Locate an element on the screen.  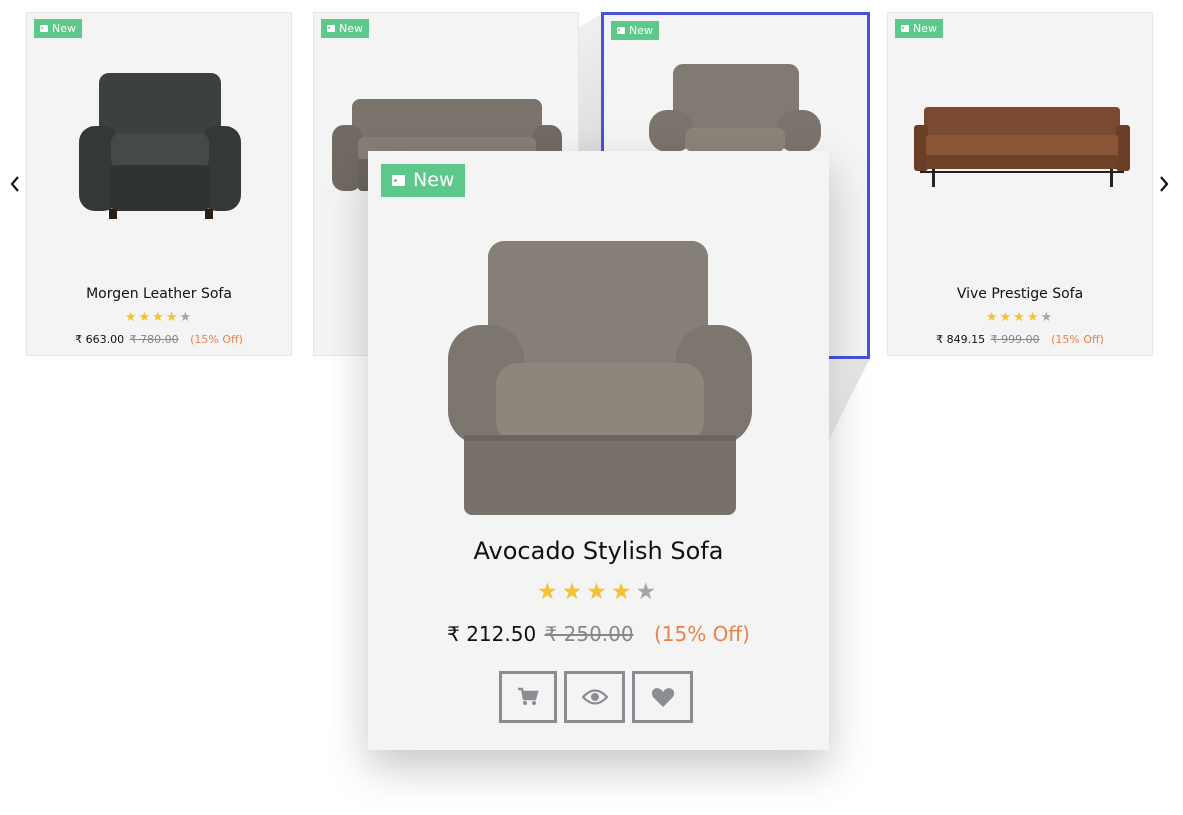
chevron-left-icon is located at coordinates (14, 184).